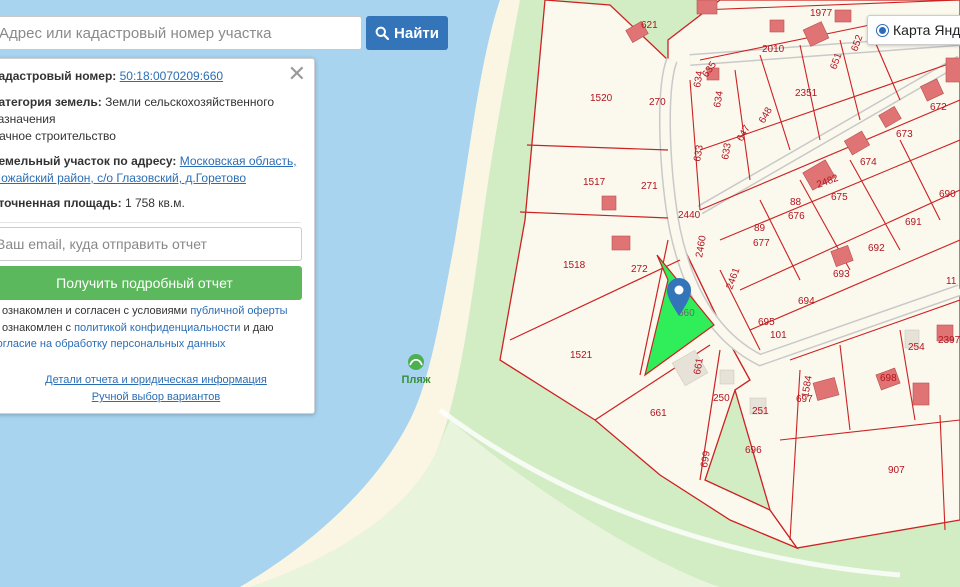  What do you see at coordinates (913, 222) in the screenshot?
I see `parcel-number: 691` at bounding box center [913, 222].